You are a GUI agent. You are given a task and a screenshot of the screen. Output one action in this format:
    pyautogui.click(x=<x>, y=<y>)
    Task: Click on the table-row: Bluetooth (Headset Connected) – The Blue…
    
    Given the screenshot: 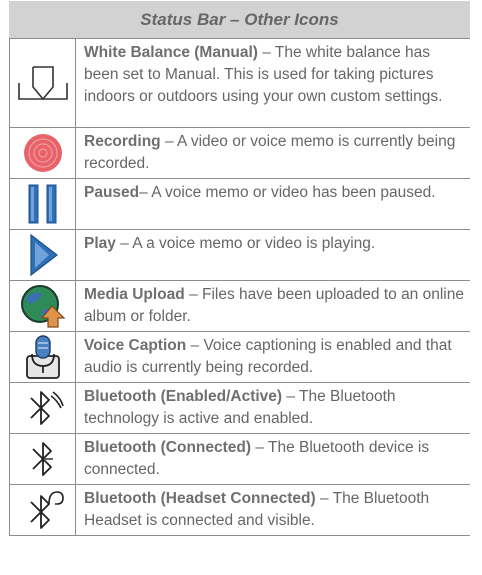 What is the action you would take?
    pyautogui.click(x=239, y=510)
    